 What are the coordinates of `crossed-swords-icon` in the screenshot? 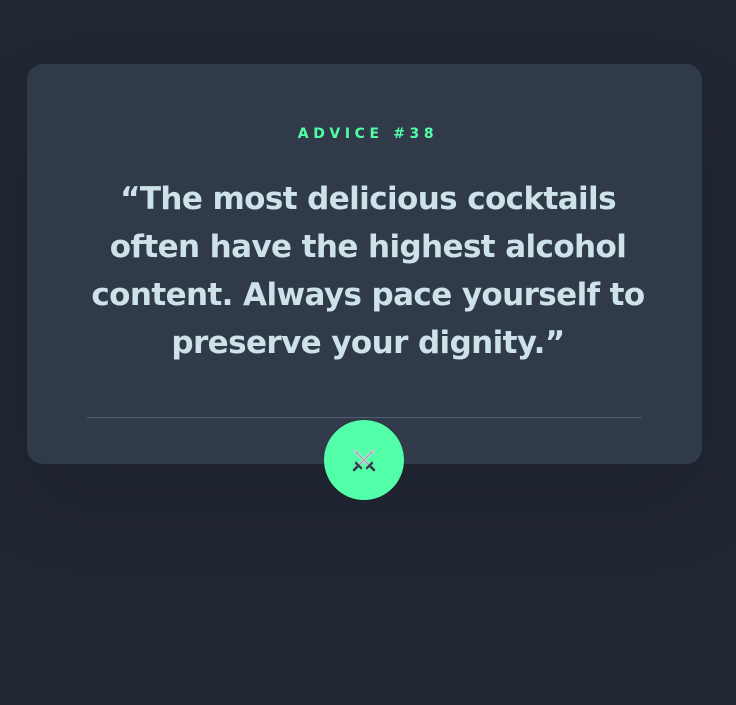 It's located at (364, 460).